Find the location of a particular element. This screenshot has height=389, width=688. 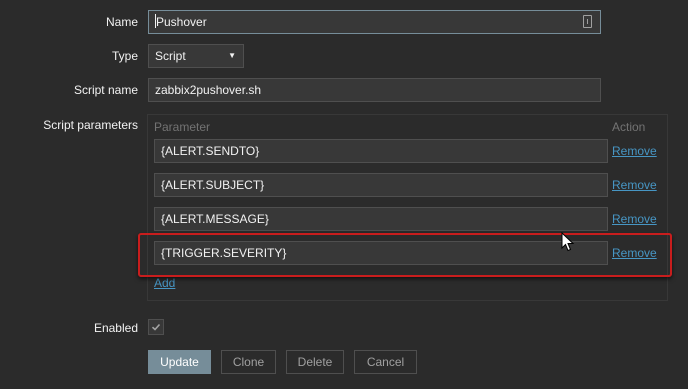

highlight-box is located at coordinates (405, 255).